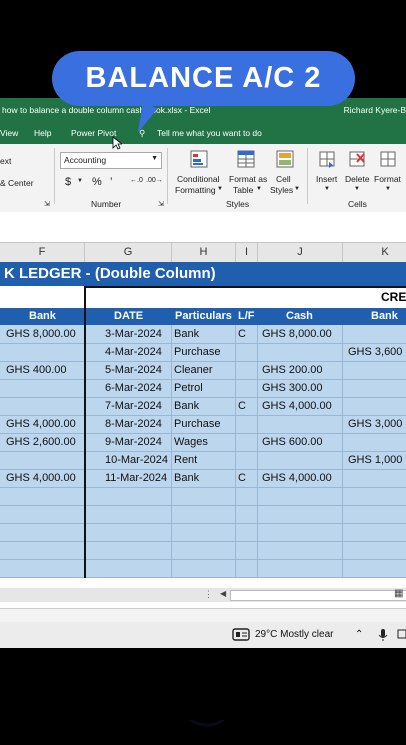  What do you see at coordinates (203, 595) in the screenshot?
I see `horizontal-scrollbar: ⋮ ◀ ▦` at bounding box center [203, 595].